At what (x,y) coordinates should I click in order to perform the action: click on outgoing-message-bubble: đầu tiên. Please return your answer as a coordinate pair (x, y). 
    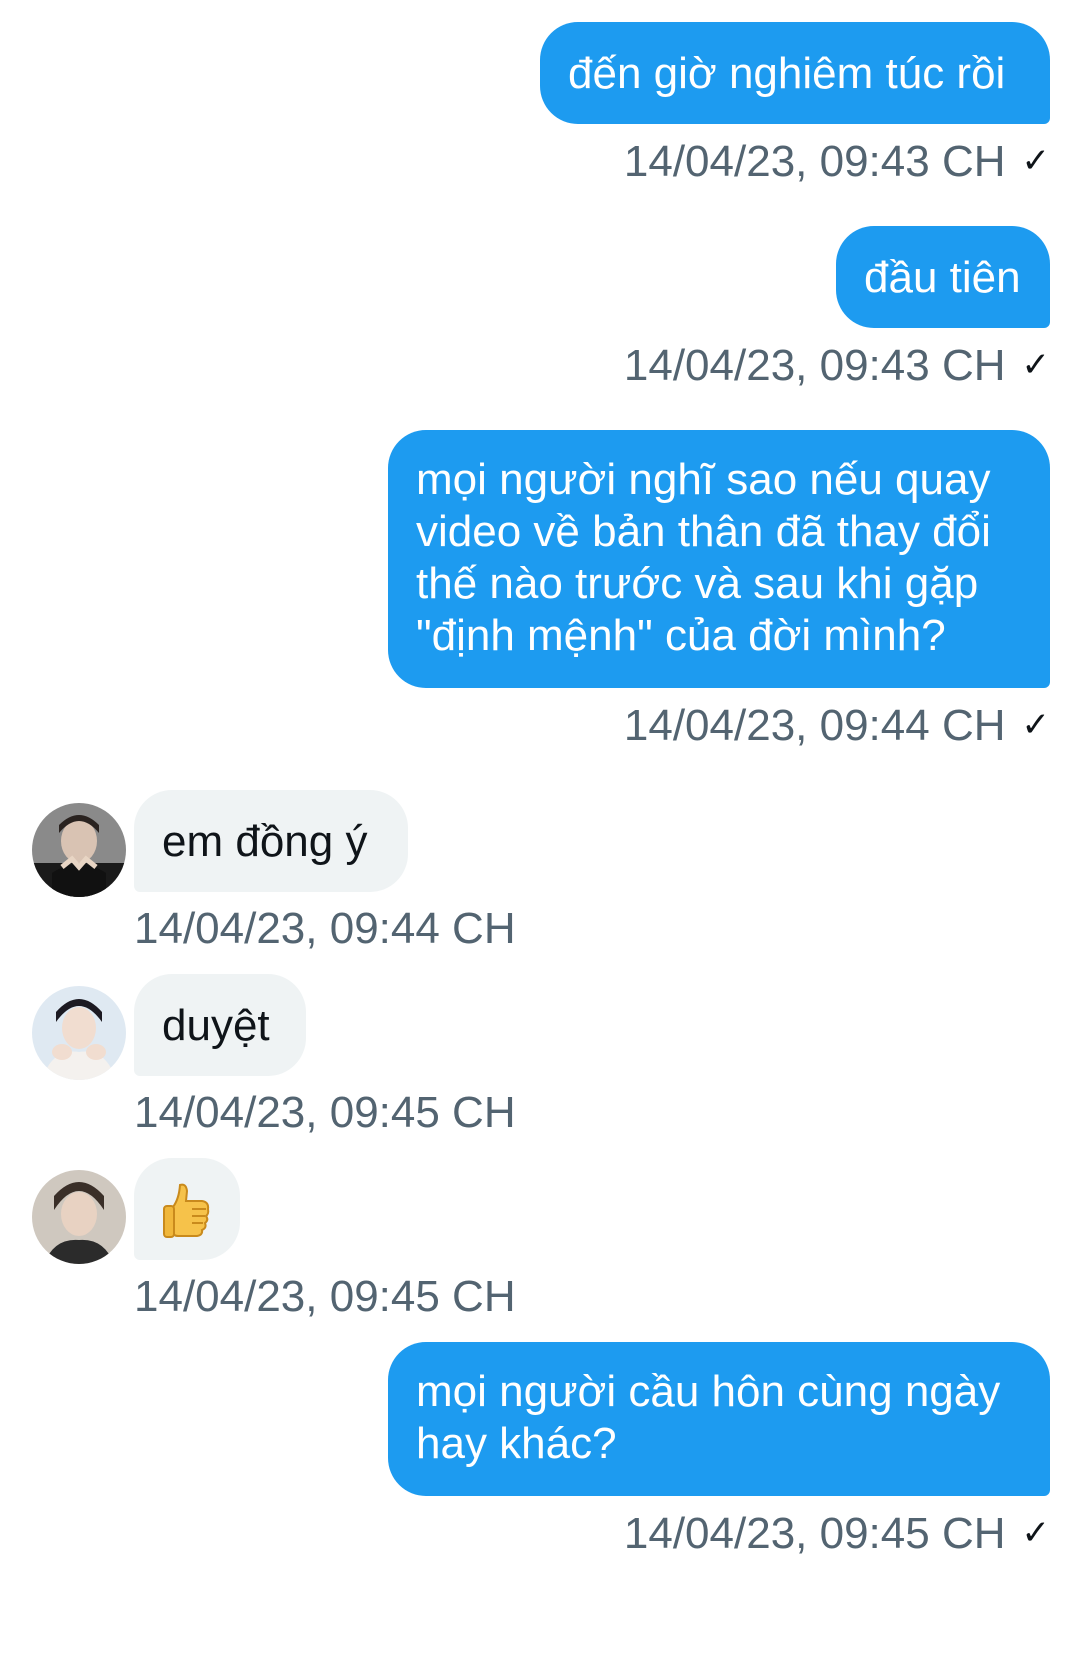
    Looking at the image, I should click on (943, 277).